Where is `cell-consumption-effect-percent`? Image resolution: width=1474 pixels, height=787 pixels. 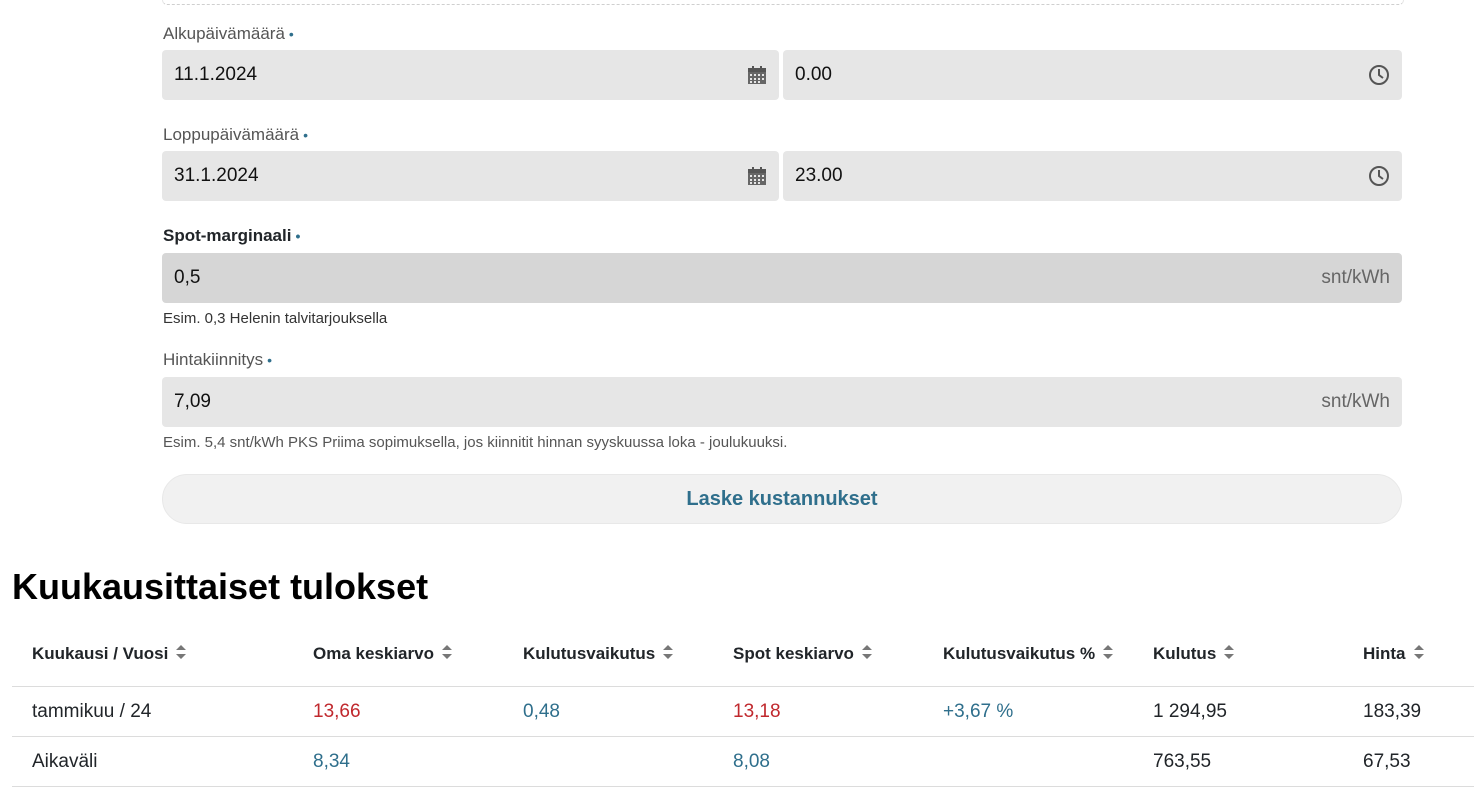 cell-consumption-effect-percent is located at coordinates (1028, 761).